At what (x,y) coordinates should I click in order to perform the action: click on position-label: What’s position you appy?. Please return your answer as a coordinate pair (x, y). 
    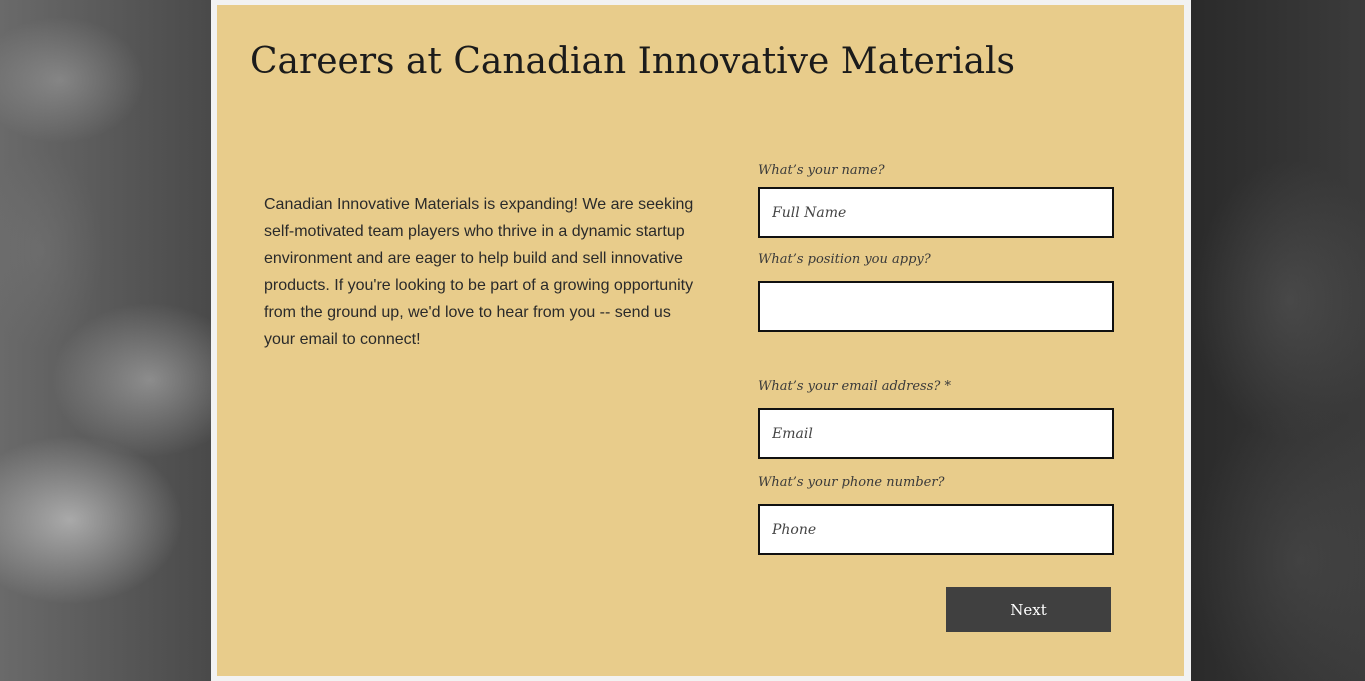
    Looking at the image, I should click on (844, 259).